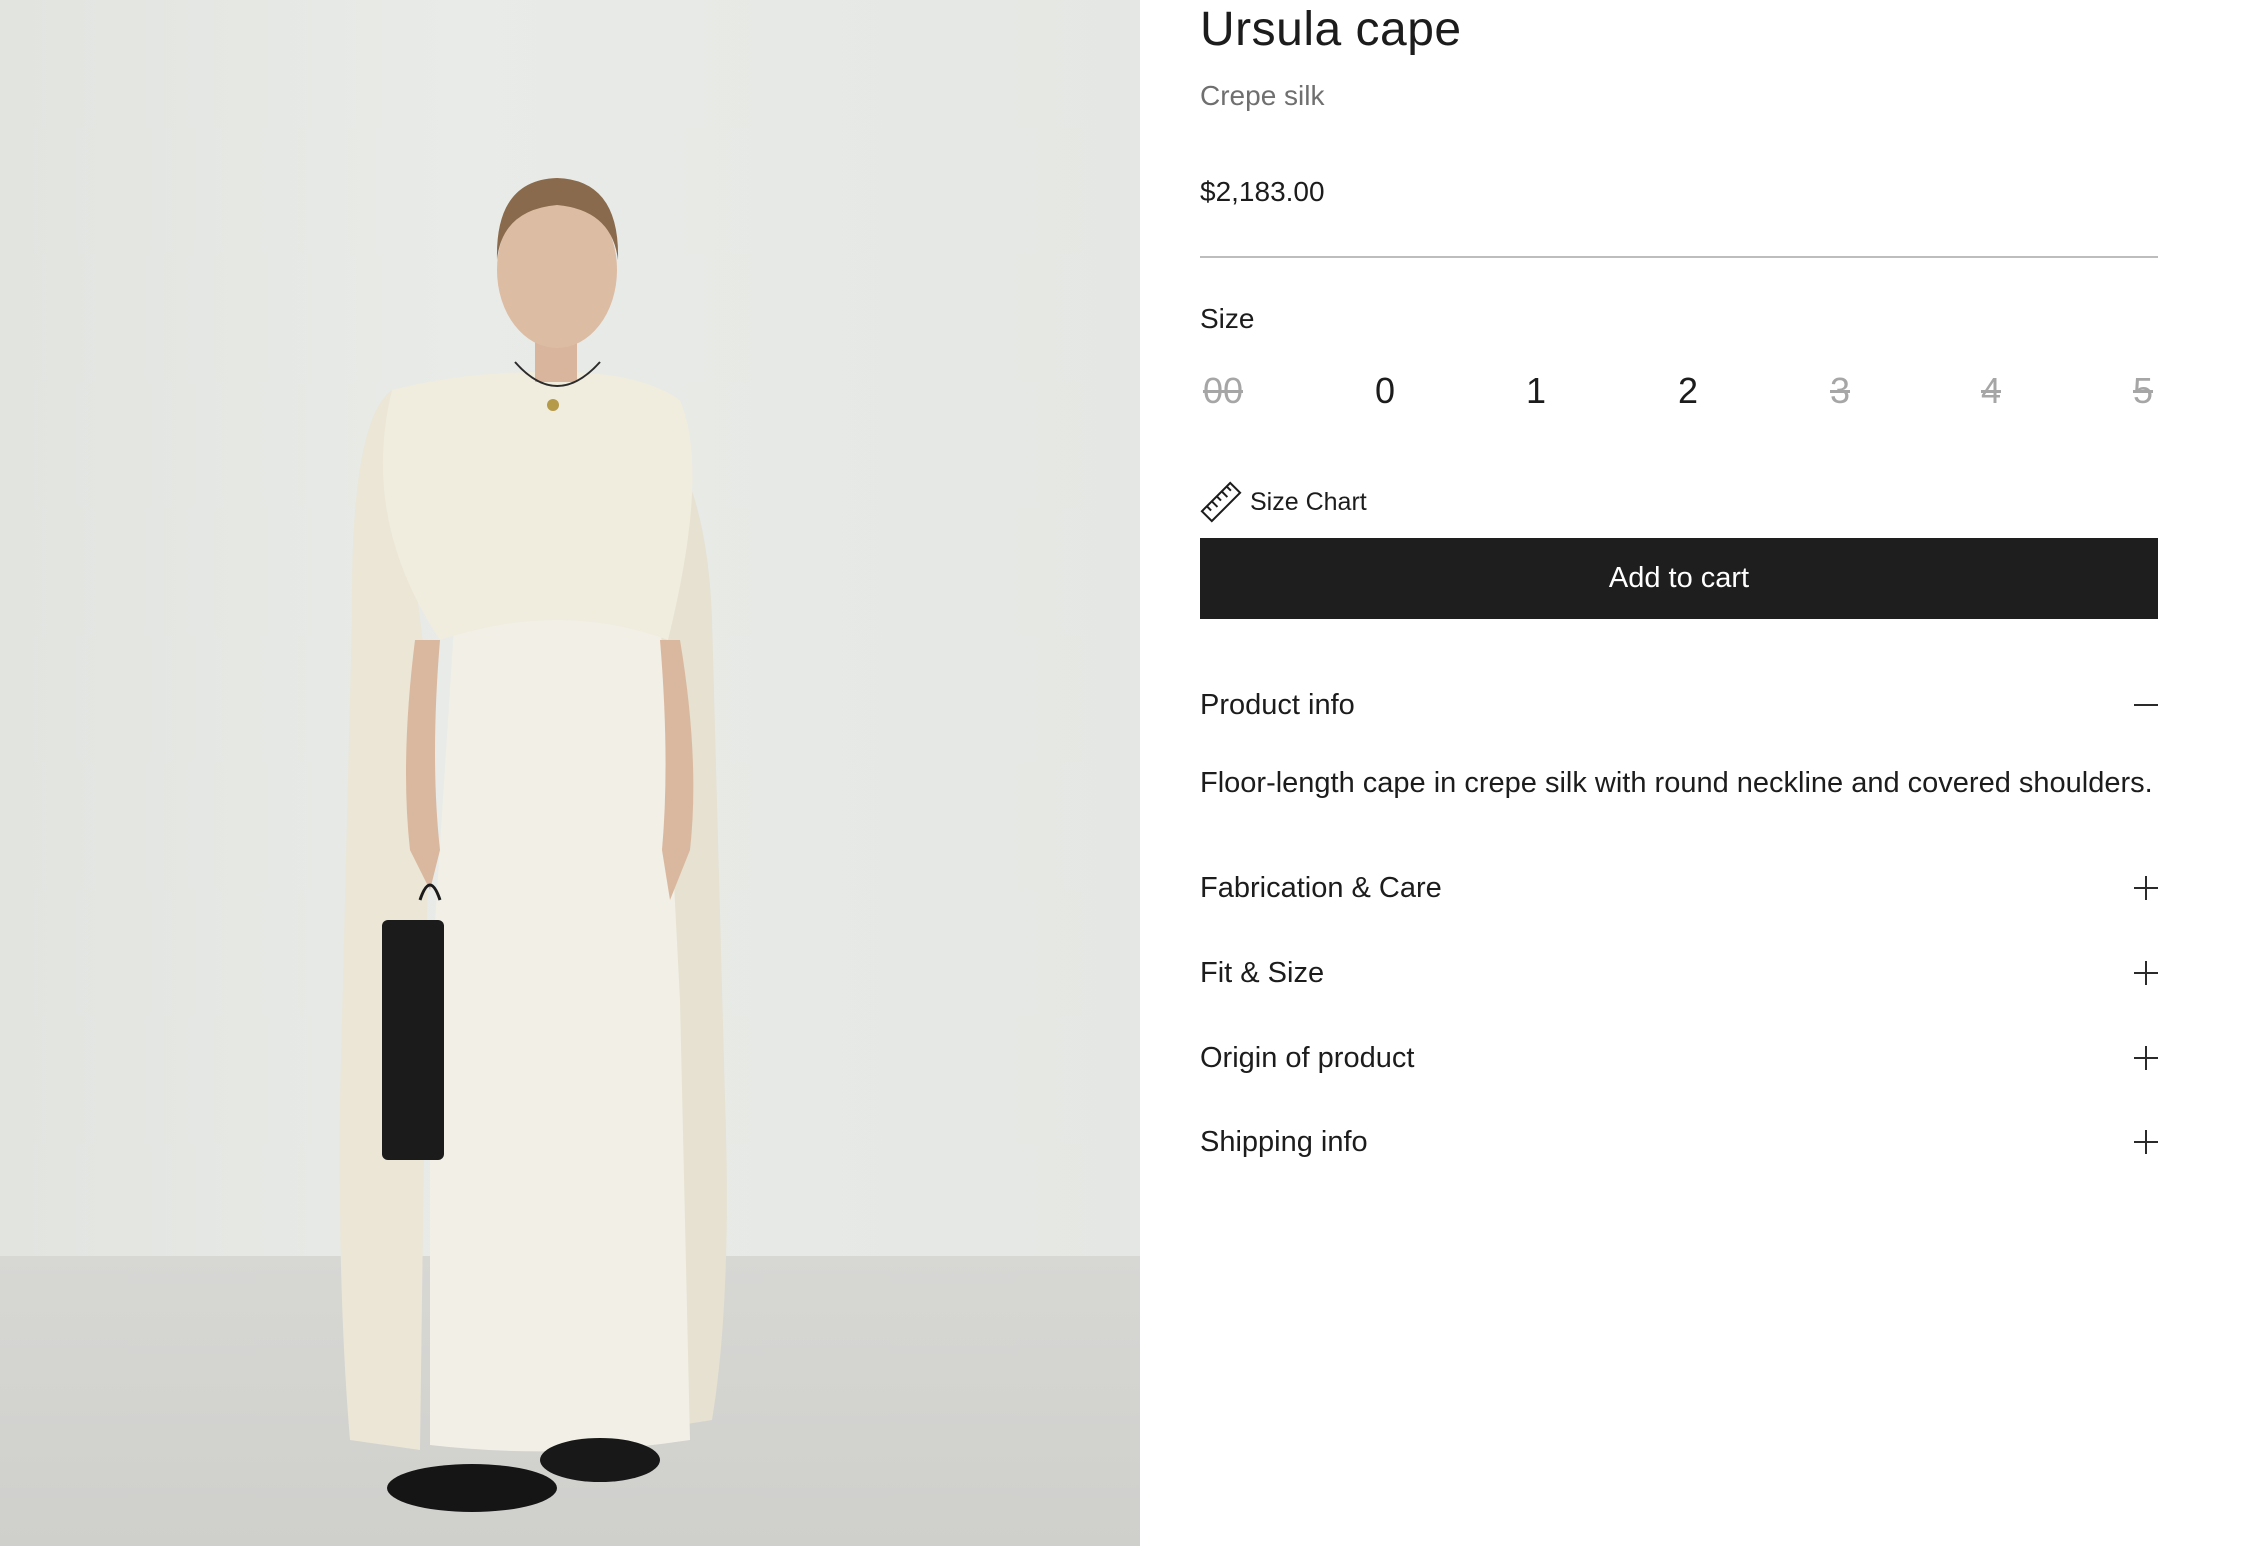  What do you see at coordinates (1321, 888) in the screenshot?
I see `accordion-label: Fabrication & Care` at bounding box center [1321, 888].